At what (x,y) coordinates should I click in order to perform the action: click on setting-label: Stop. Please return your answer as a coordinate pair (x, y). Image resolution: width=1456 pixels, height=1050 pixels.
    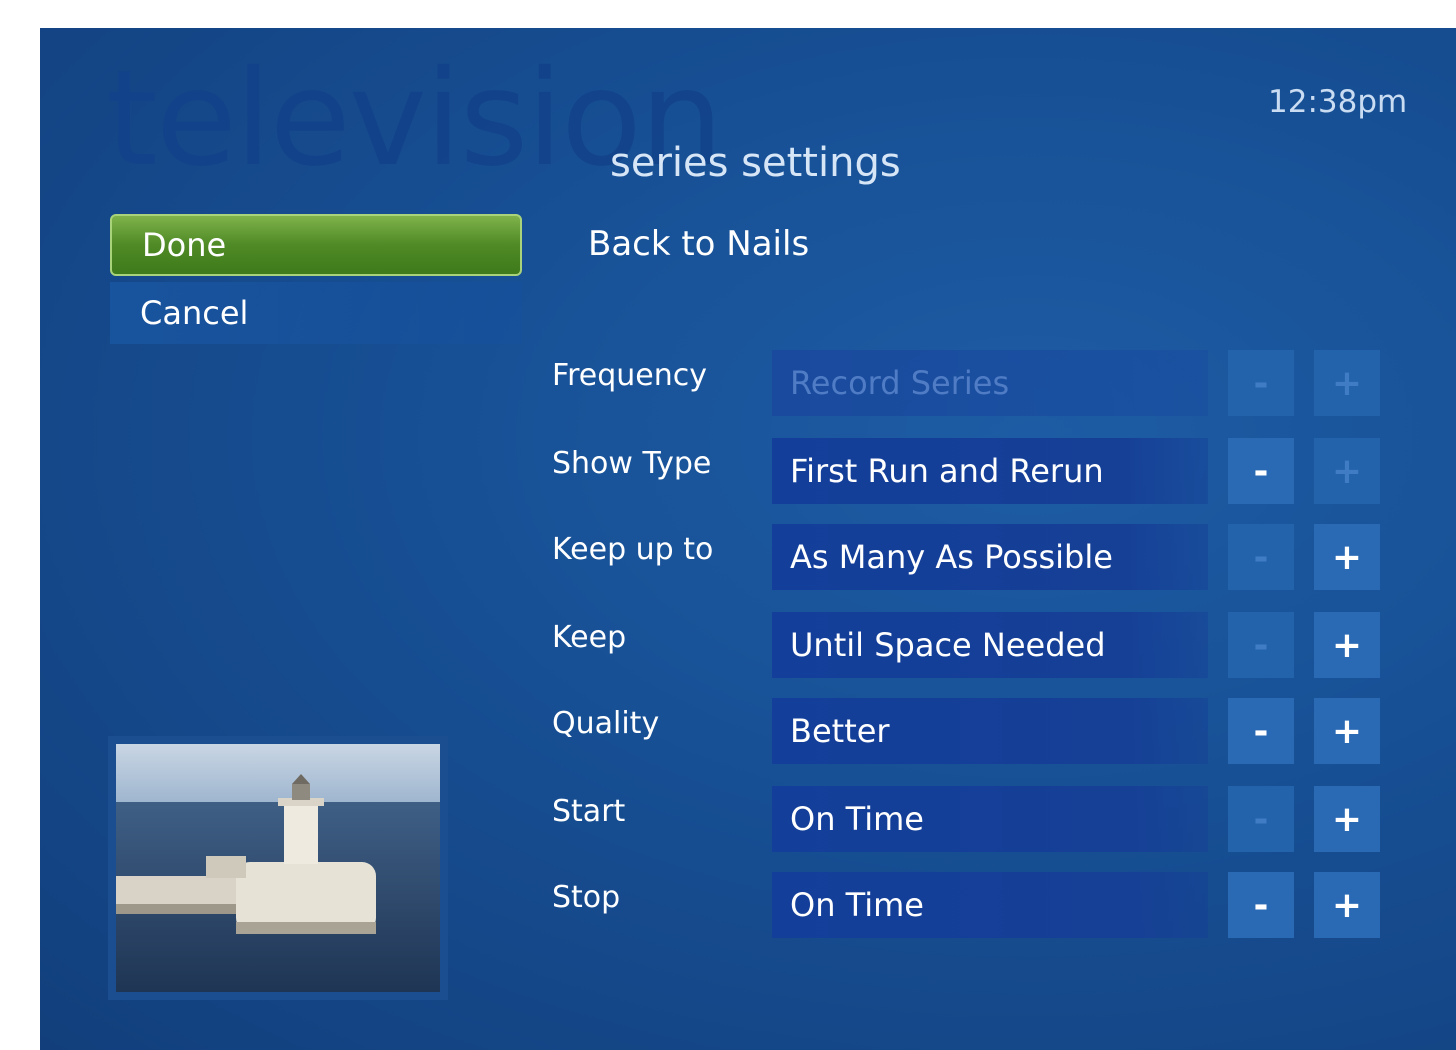
    Looking at the image, I should click on (586, 897).